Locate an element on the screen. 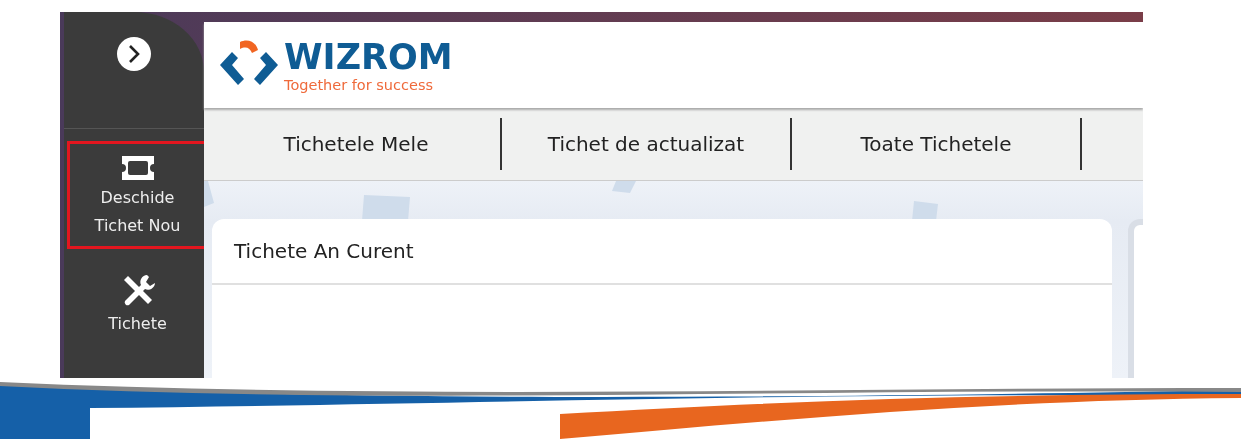 The width and height of the screenshot is (1241, 439). chevron-right-icon is located at coordinates (134, 54).